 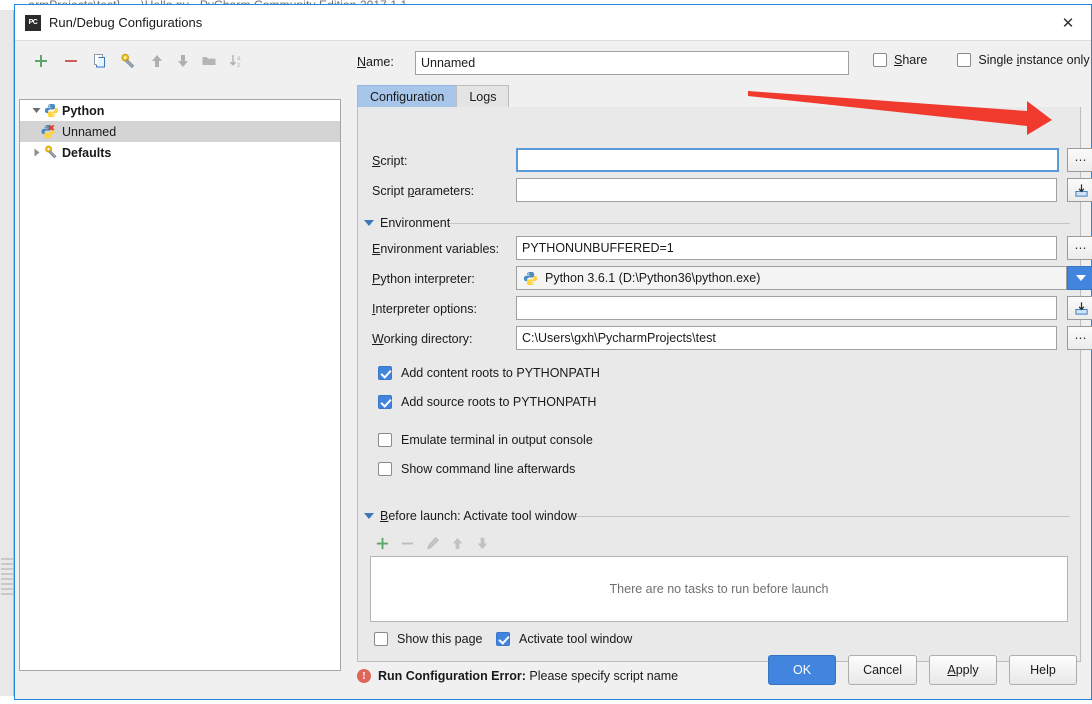 What do you see at coordinates (576, 639) in the screenshot?
I see `checkbox-label: Activate tool window` at bounding box center [576, 639].